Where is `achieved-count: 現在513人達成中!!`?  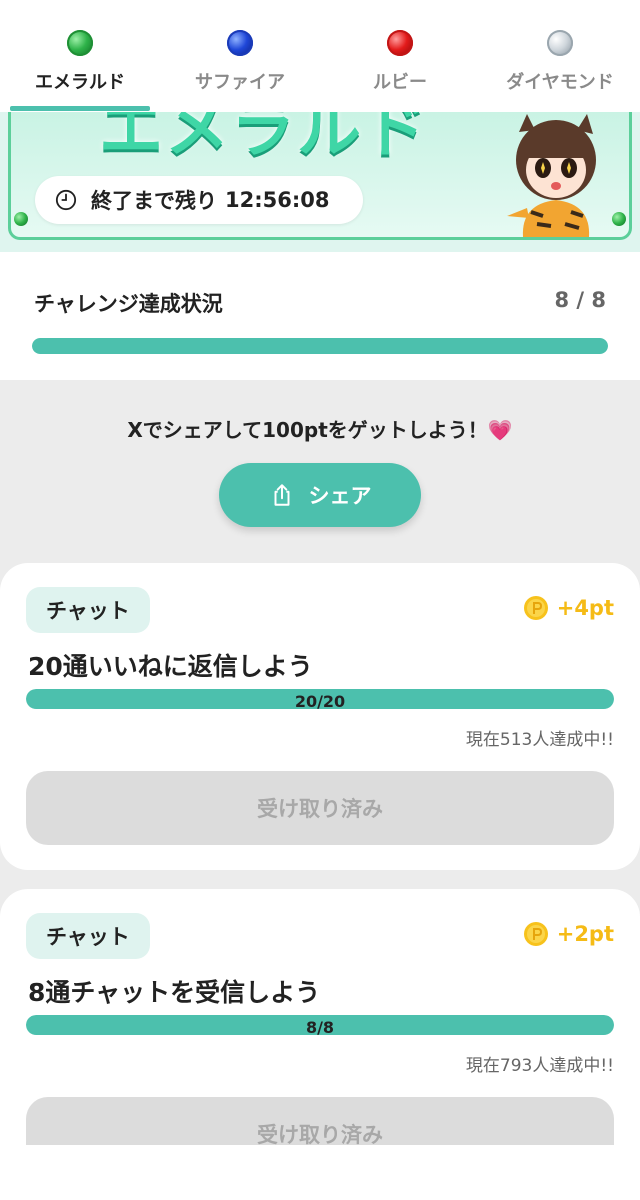 achieved-count: 現在513人達成中!! is located at coordinates (539, 740).